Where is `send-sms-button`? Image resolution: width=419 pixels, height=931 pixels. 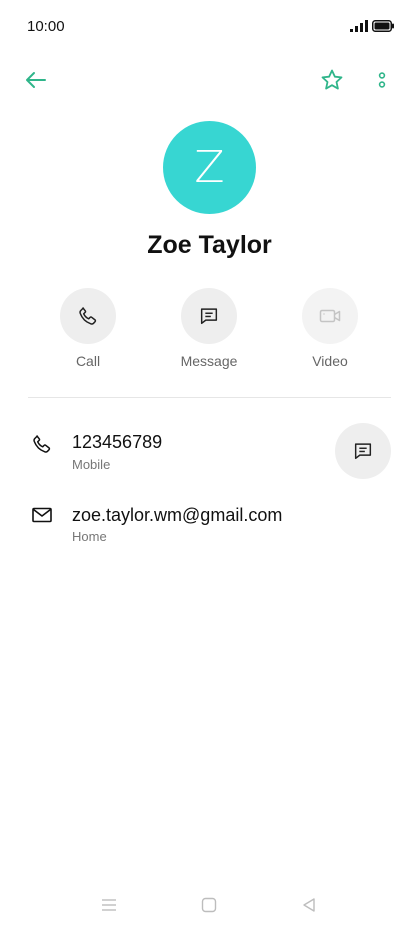 send-sms-button is located at coordinates (363, 451).